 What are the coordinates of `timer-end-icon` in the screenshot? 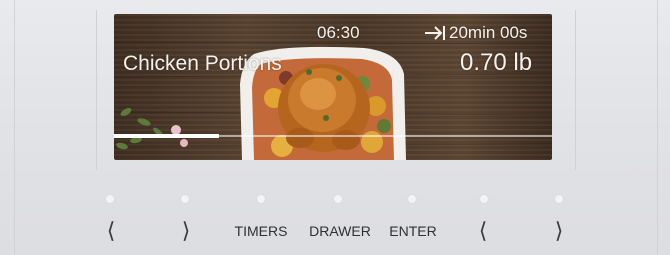 It's located at (435, 33).